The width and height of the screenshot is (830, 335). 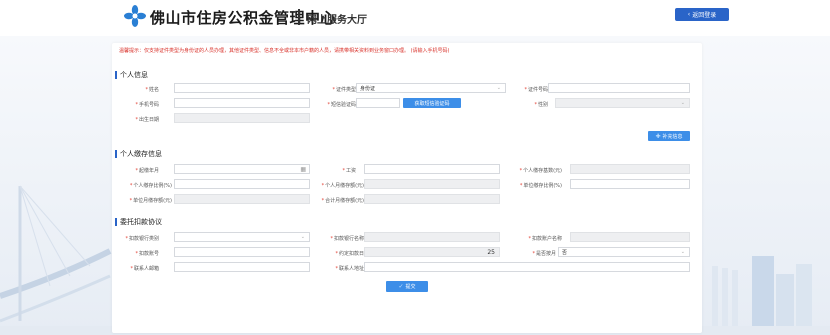 I want to click on personal-ratio-input, so click(x=242, y=184).